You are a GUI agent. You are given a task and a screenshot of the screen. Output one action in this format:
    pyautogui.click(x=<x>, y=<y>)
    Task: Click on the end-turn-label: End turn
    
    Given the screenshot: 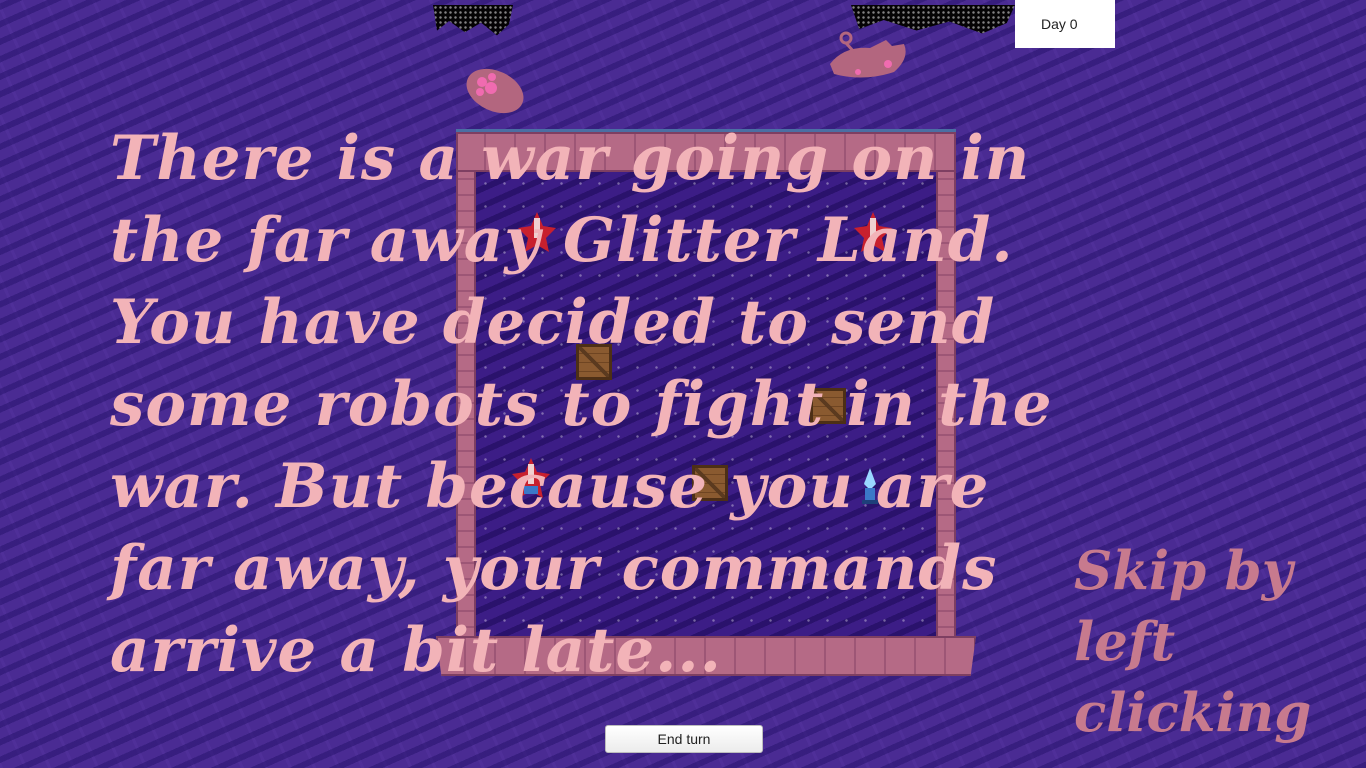 What is the action you would take?
    pyautogui.click(x=684, y=739)
    